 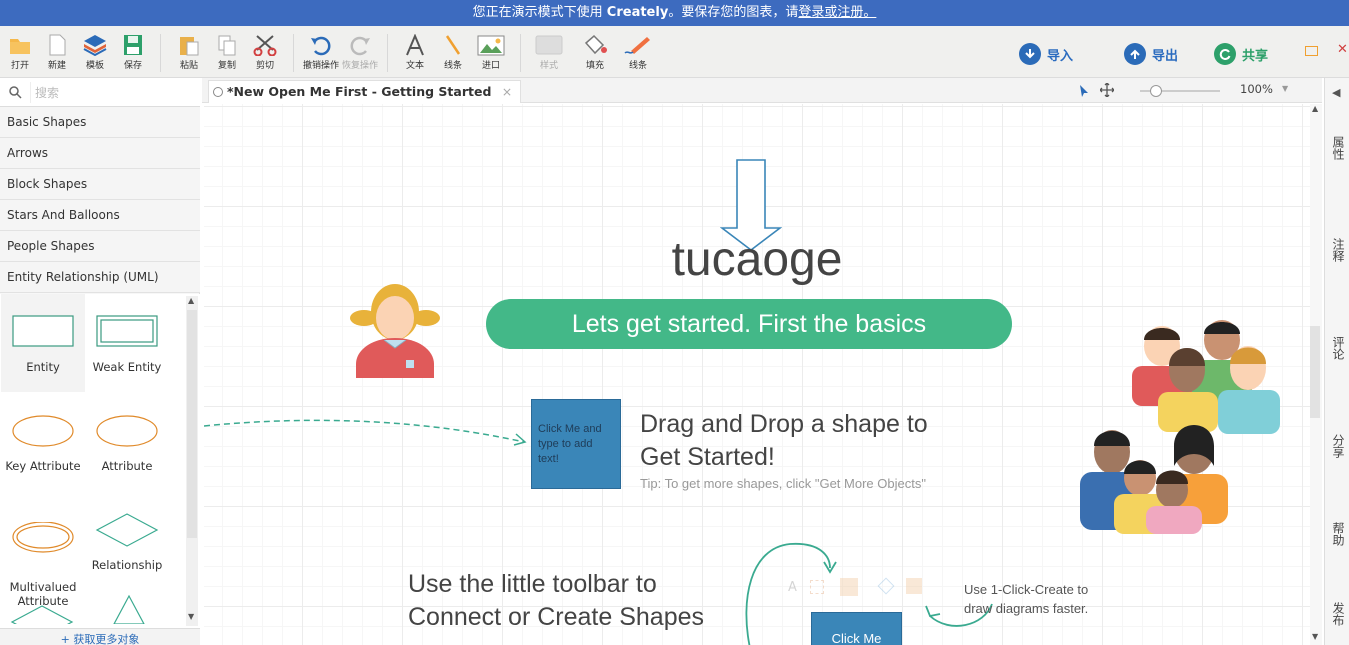 I want to click on open-button: 打开, so click(x=20, y=52).